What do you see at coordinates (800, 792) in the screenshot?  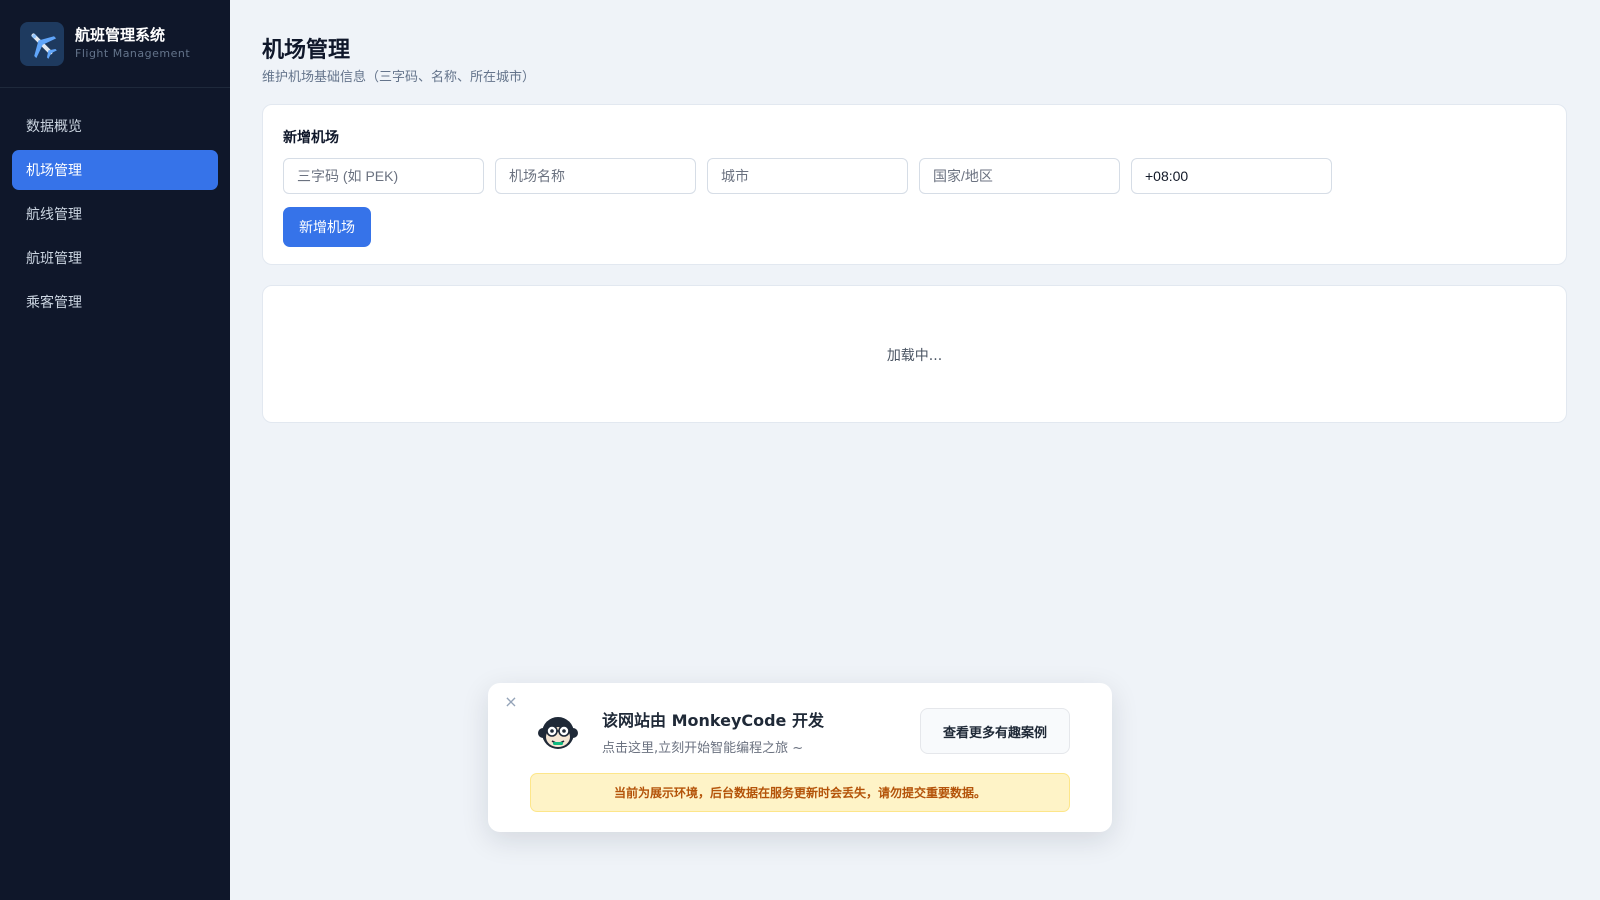 I see `demo-warning-banner: 当前为展示环境，后台数据在服务更新时会丢失，请勿提交重要数据。` at bounding box center [800, 792].